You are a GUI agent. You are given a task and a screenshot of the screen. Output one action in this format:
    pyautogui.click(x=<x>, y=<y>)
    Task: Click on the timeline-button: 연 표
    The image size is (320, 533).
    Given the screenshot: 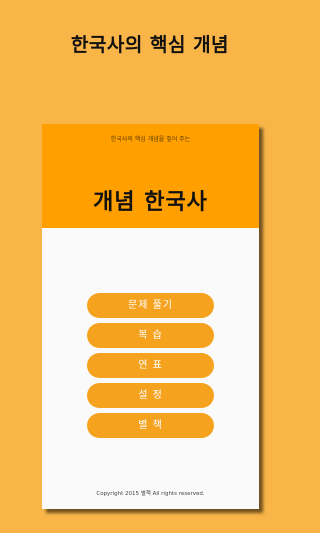 What is the action you would take?
    pyautogui.click(x=150, y=365)
    